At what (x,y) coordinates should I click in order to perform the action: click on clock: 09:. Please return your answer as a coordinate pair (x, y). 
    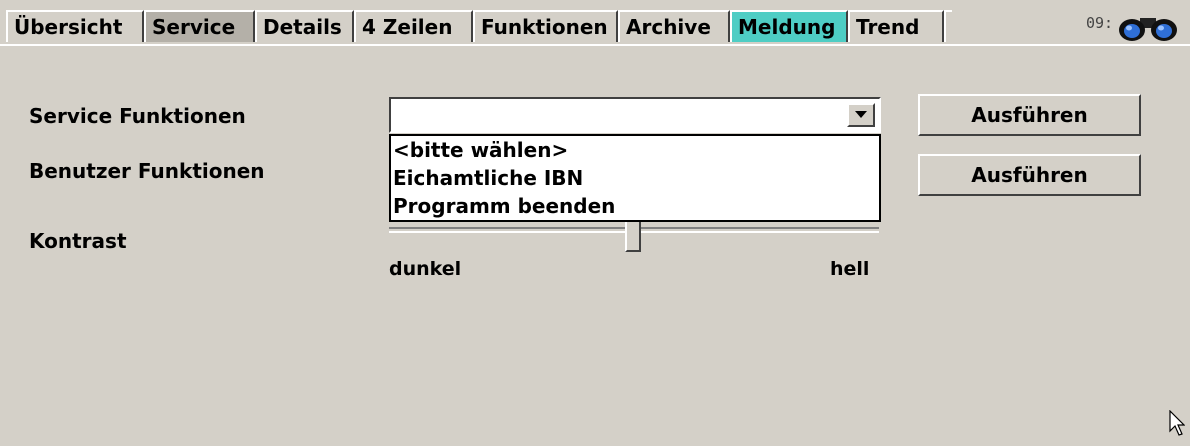
    Looking at the image, I should click on (1100, 23).